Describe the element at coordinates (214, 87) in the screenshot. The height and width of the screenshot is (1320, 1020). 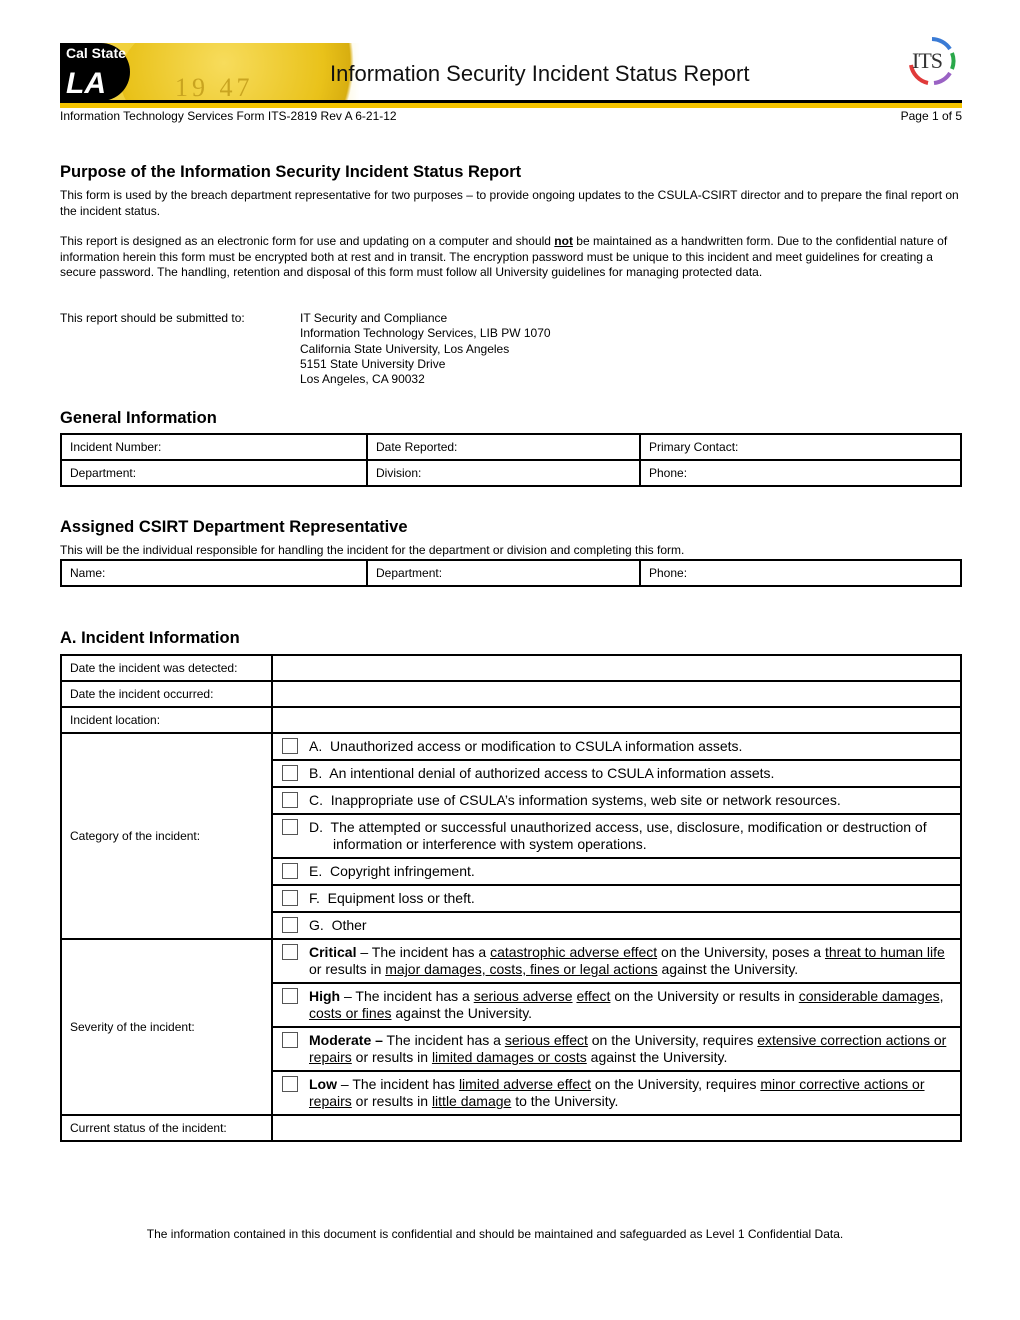
I see `seal-year: 19 47` at that location.